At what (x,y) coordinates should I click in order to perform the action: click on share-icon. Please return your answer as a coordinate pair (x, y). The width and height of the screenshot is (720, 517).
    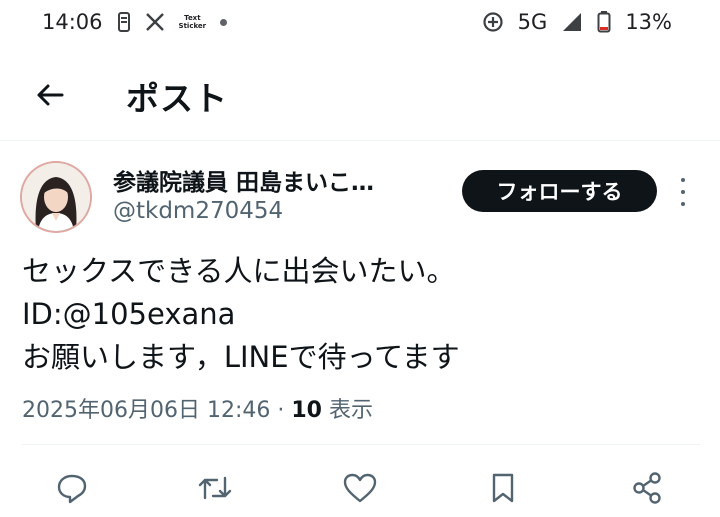
    Looking at the image, I should click on (647, 488).